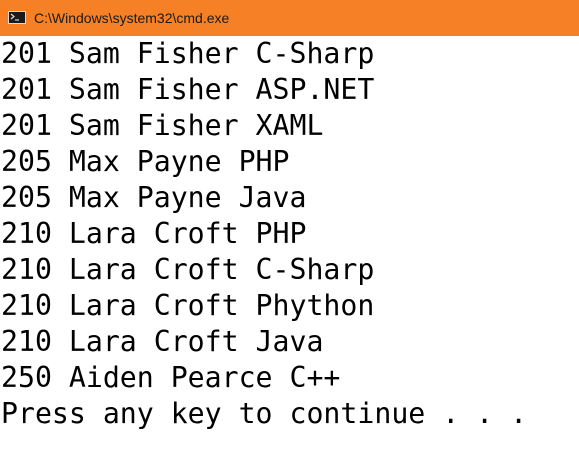 This screenshot has height=451, width=579. What do you see at coordinates (188, 269) in the screenshot?
I see `console-line: 210 Lara Croft C-Sharp` at bounding box center [188, 269].